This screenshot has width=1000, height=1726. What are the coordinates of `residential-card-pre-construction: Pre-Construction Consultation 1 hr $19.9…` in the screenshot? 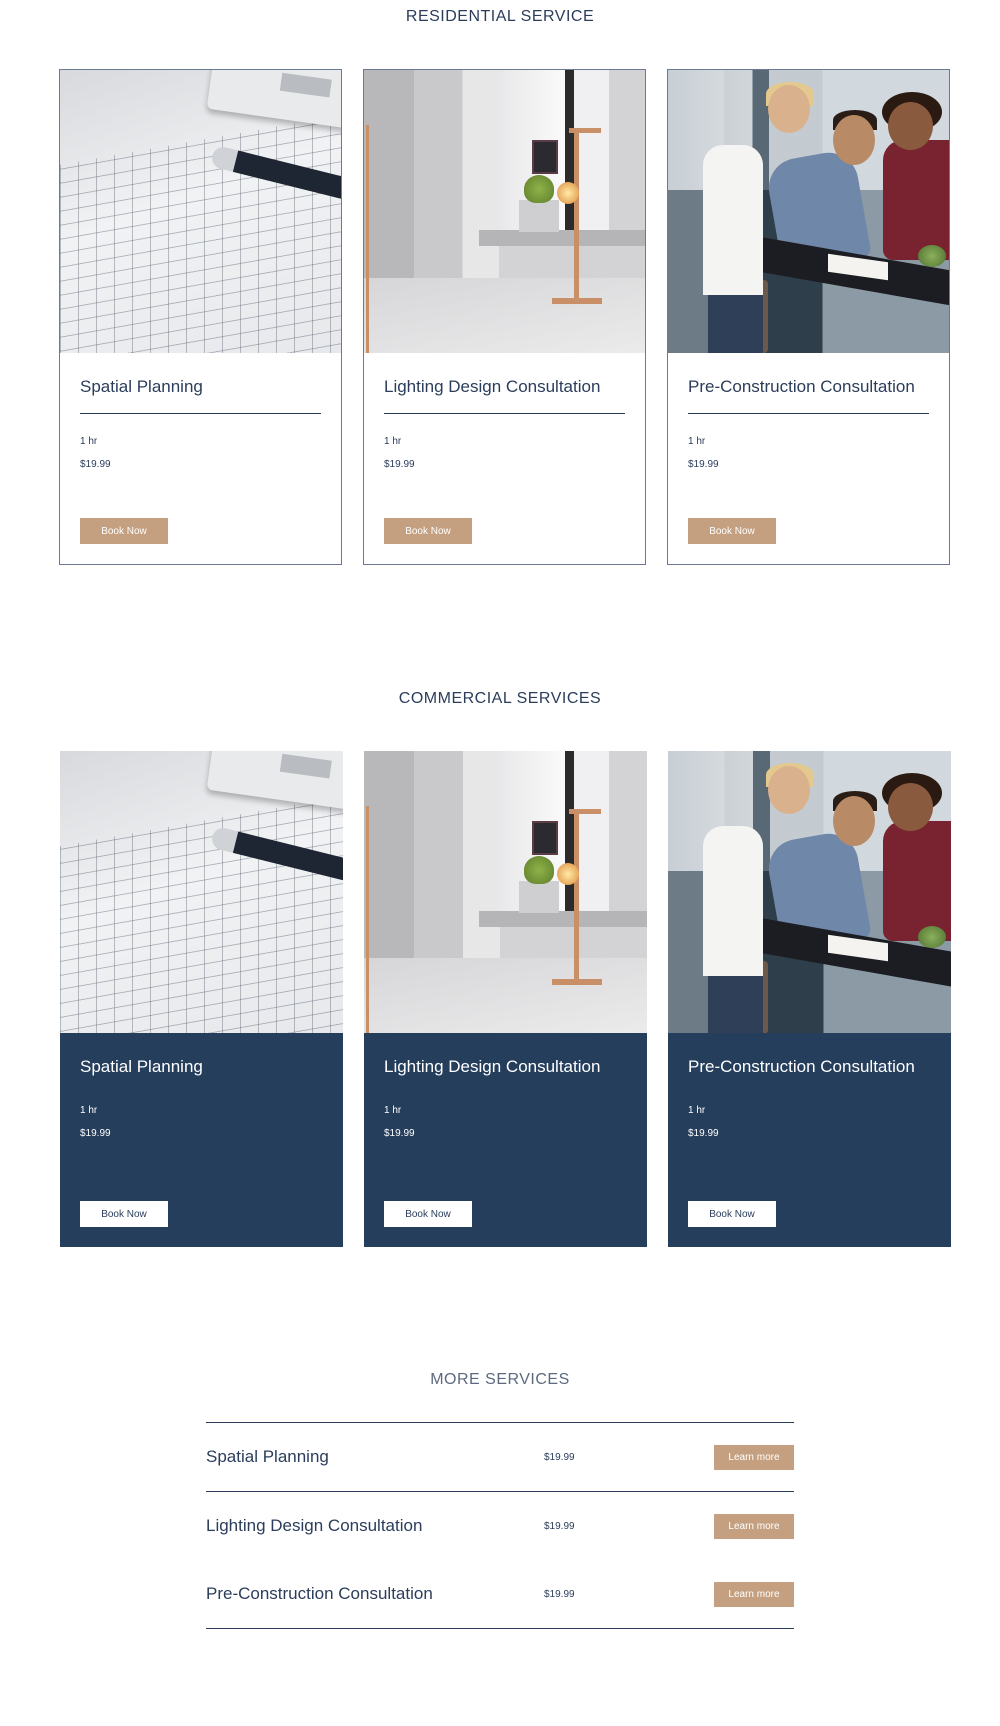 It's located at (808, 317).